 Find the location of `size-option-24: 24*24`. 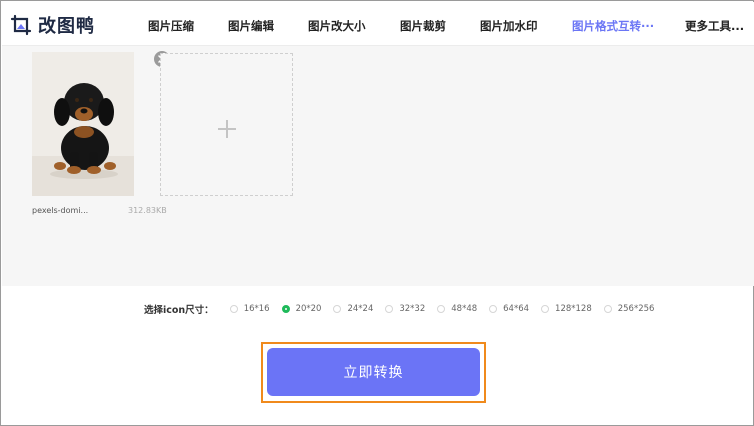

size-option-24: 24*24 is located at coordinates (353, 309).